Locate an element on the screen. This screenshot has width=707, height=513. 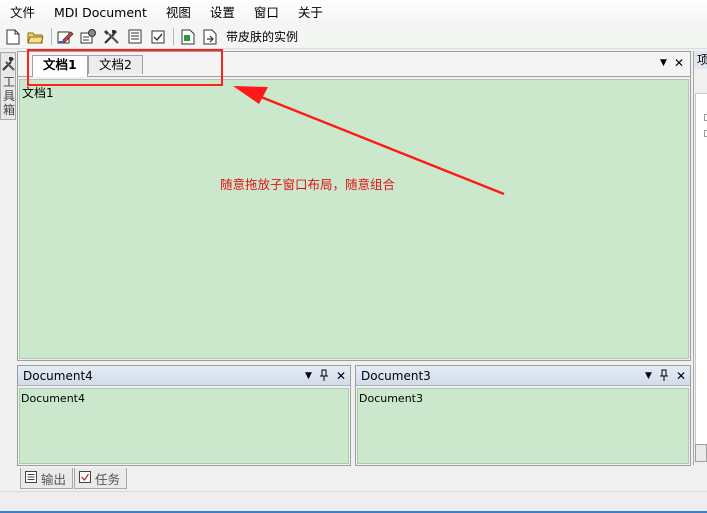
task-check-icon is located at coordinates (157, 36).